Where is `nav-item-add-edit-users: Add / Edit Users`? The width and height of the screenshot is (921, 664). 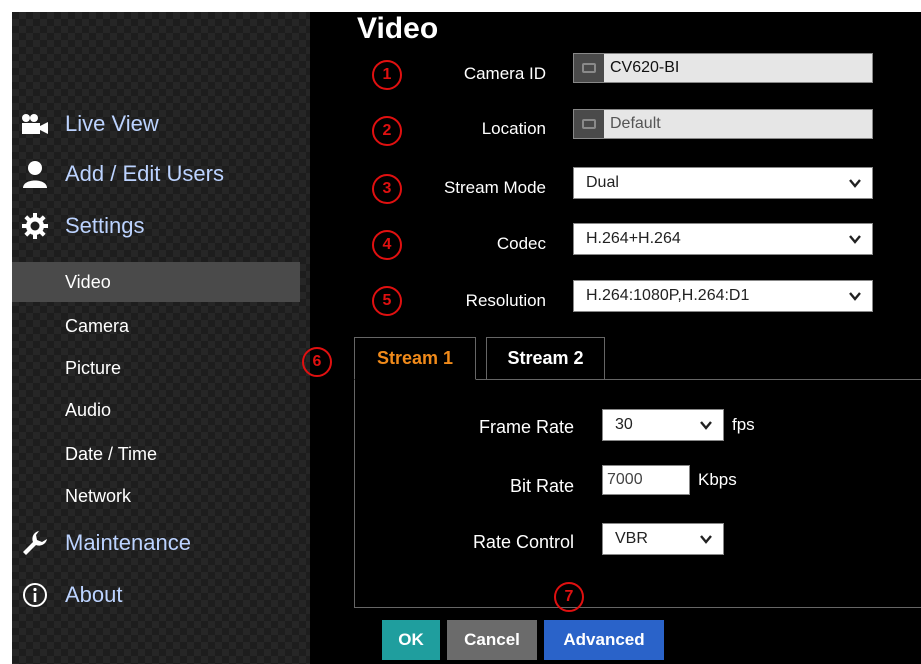 nav-item-add-edit-users: Add / Edit Users is located at coordinates (161, 174).